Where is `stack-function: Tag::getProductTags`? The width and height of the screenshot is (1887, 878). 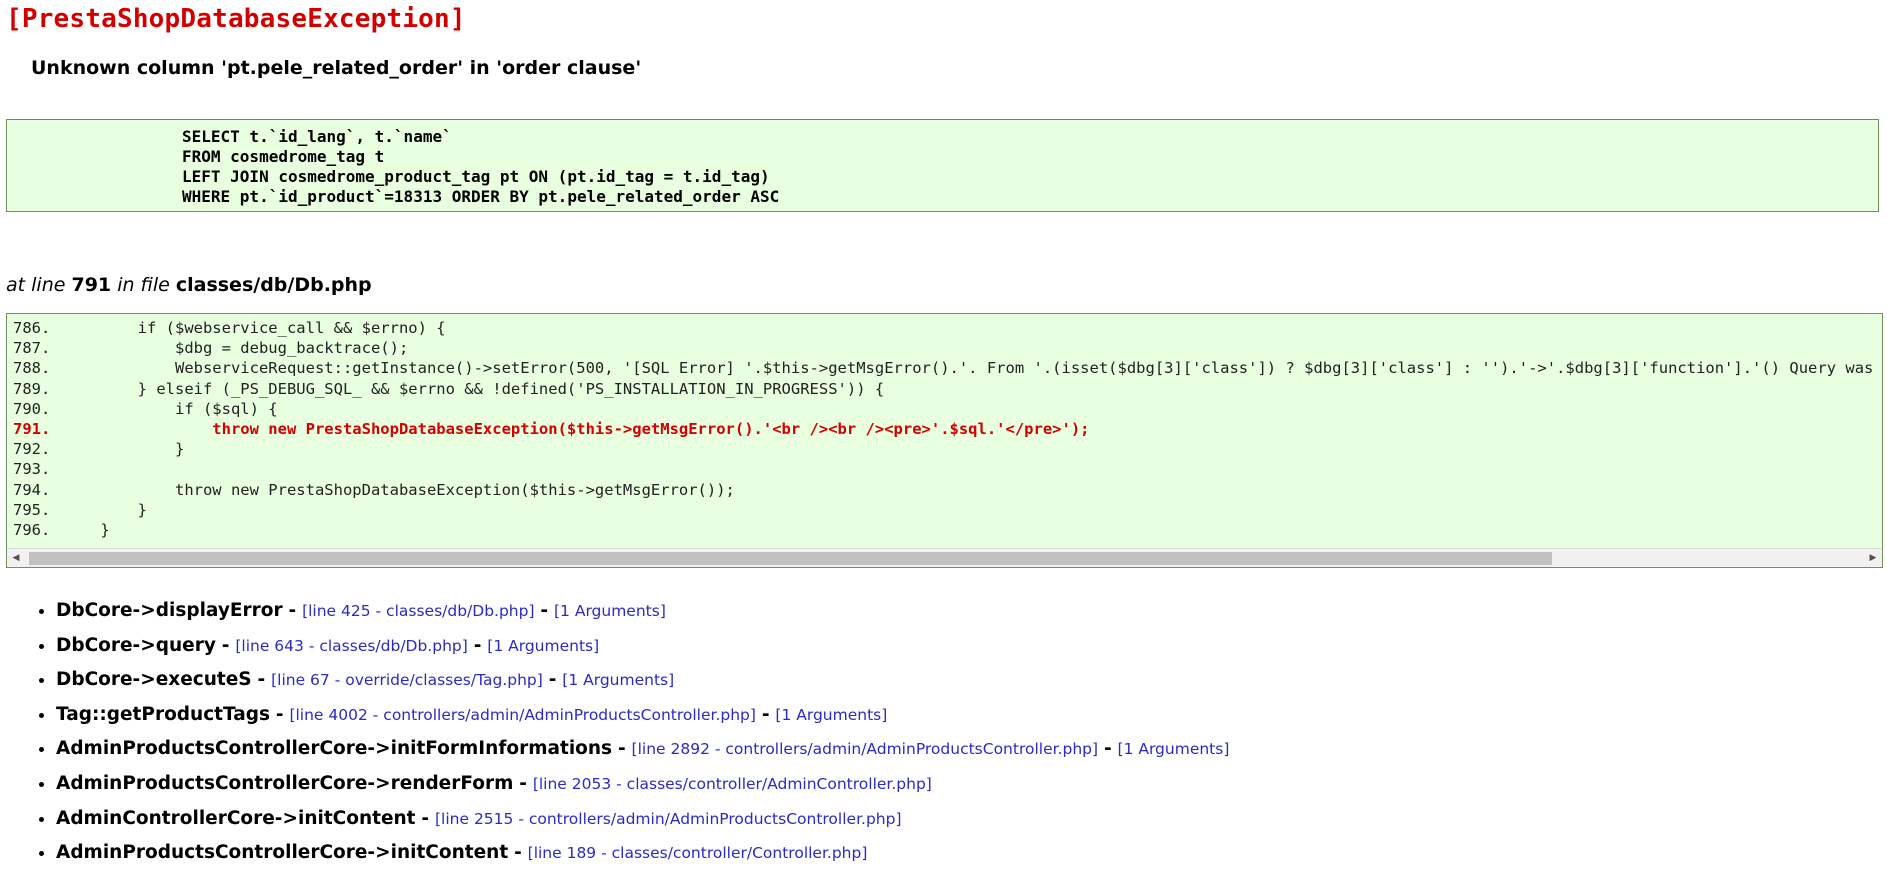 stack-function: Tag::getProductTags is located at coordinates (163, 714).